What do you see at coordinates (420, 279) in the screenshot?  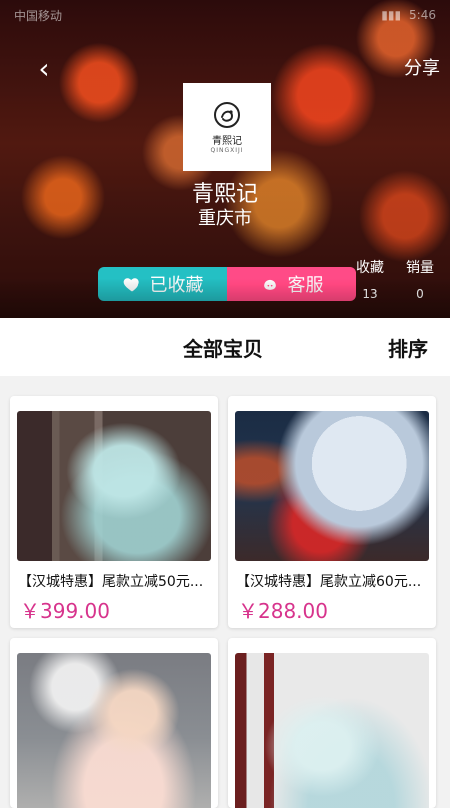 I see `sales-stat: 销量 0` at bounding box center [420, 279].